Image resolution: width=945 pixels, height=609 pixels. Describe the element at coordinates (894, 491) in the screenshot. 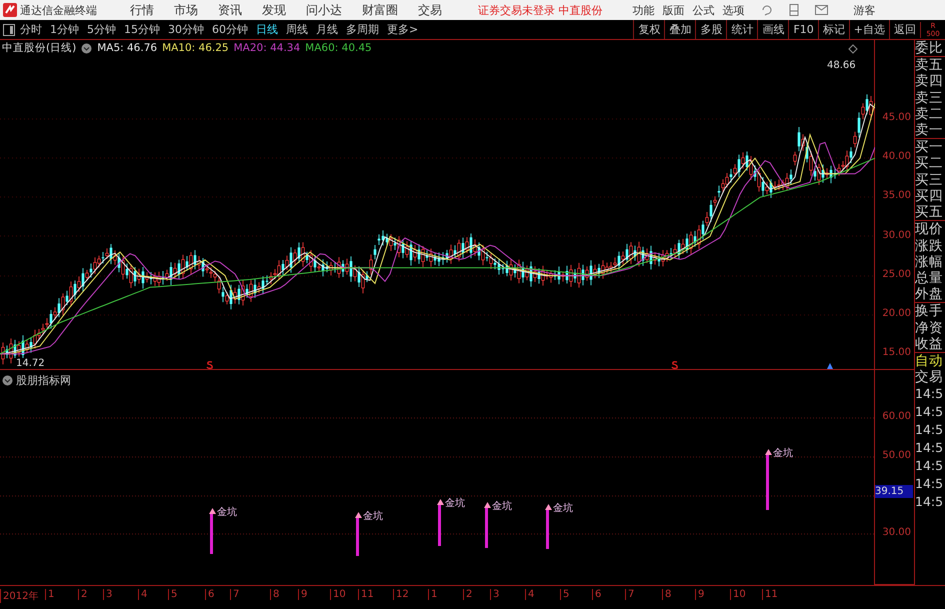

I see `current-value-label: 39.15` at that location.